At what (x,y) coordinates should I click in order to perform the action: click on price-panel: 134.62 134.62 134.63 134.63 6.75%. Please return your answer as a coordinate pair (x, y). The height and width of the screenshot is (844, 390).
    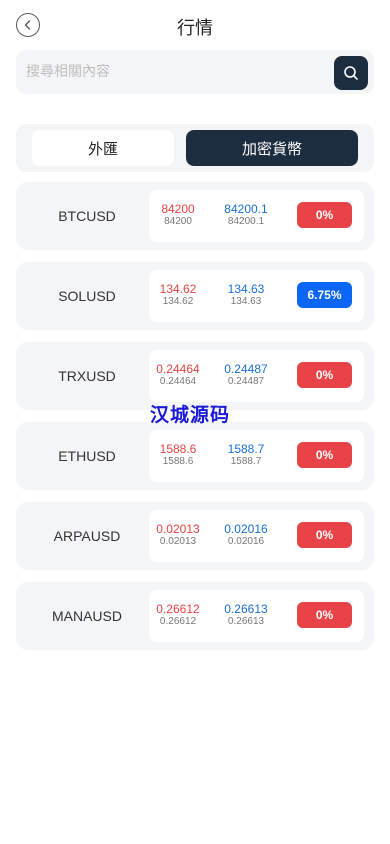
    Looking at the image, I should click on (256, 296).